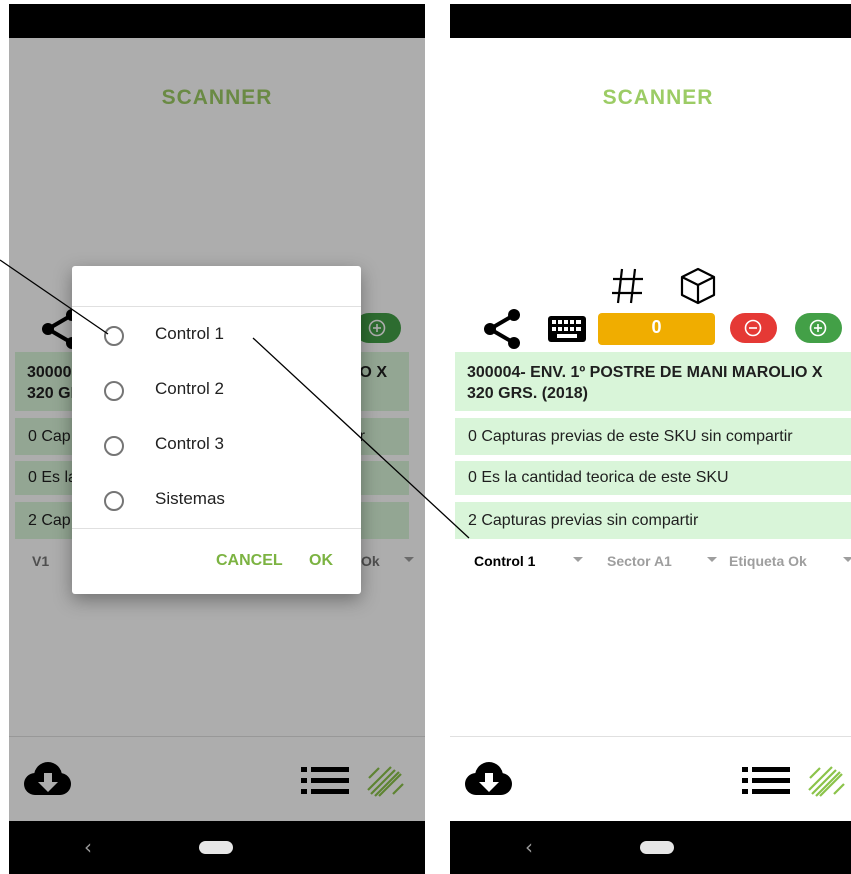  What do you see at coordinates (503, 329) in the screenshot?
I see `share-icon` at bounding box center [503, 329].